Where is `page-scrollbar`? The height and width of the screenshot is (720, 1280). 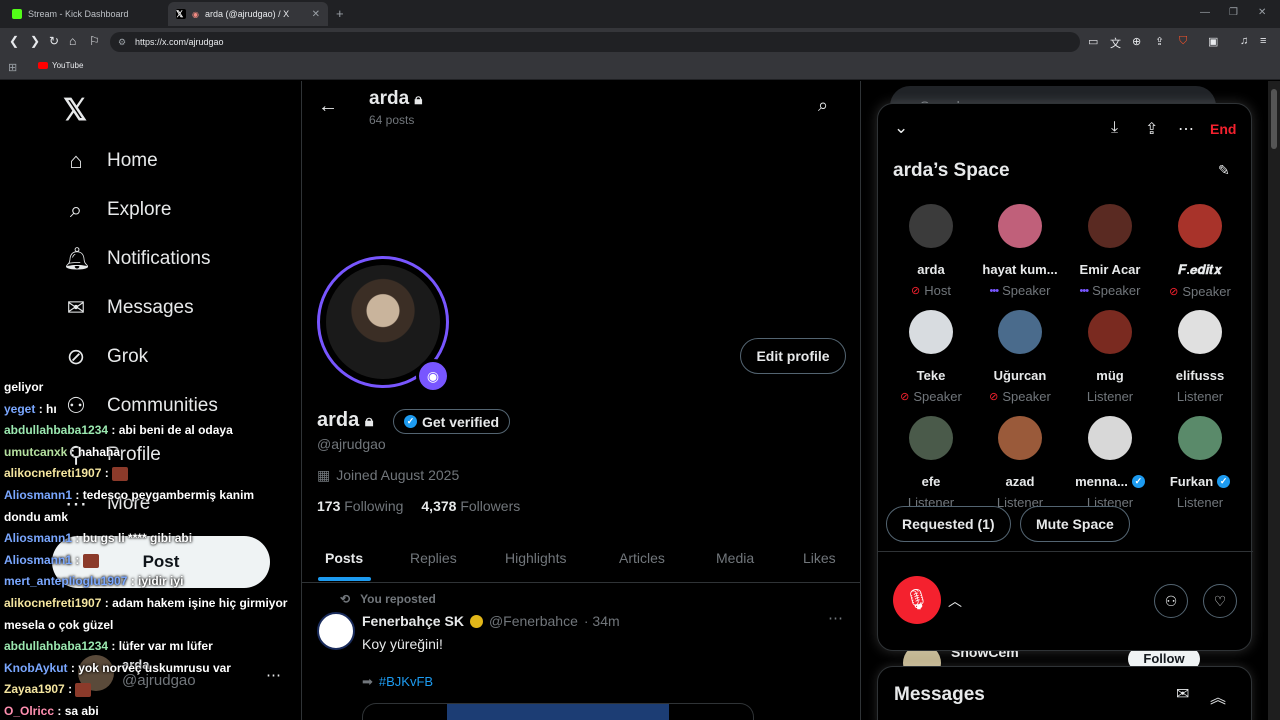
page-scrollbar is located at coordinates (1274, 400).